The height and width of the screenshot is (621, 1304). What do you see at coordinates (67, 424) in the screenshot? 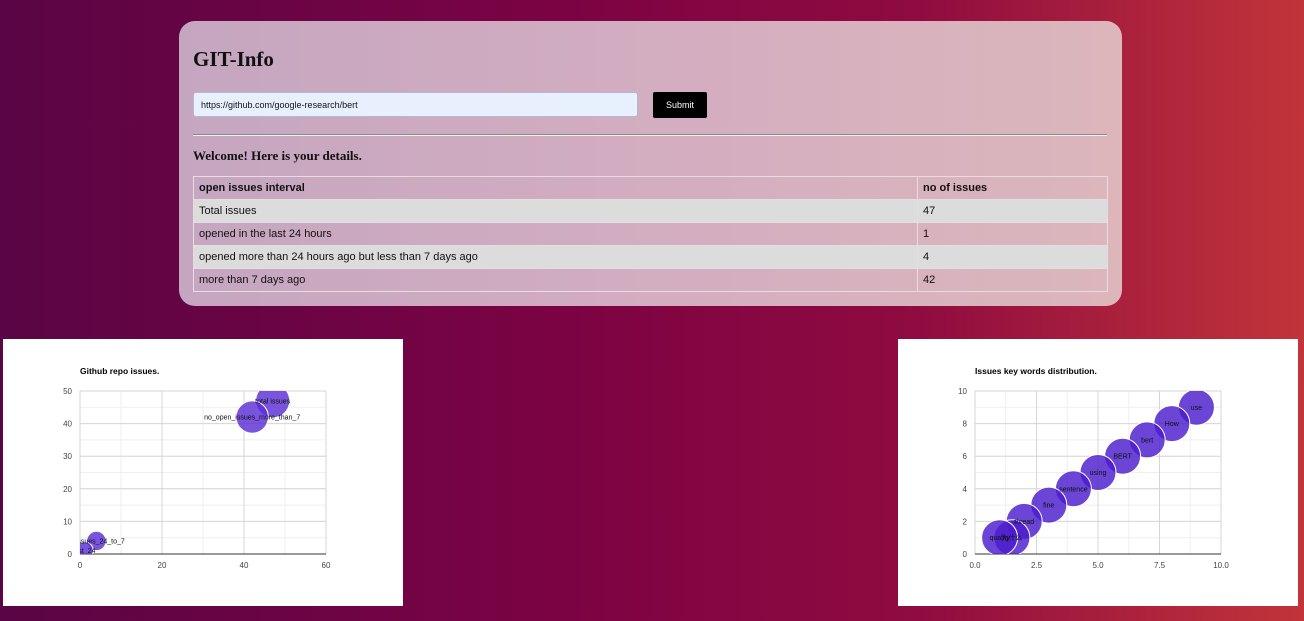
I see `y-tick-label: 40` at bounding box center [67, 424].